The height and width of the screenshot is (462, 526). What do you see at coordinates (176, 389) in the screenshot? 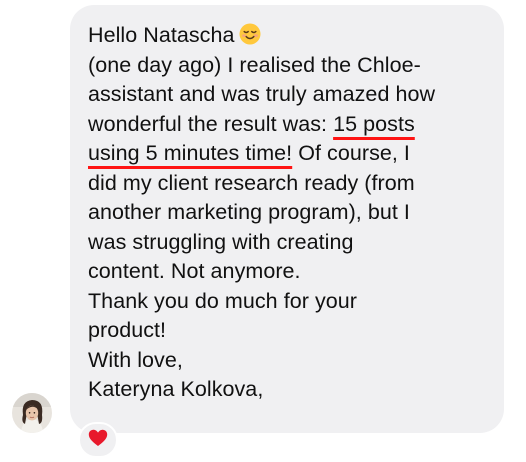
I see `message-signature: Kateryna Kolkova,` at bounding box center [176, 389].